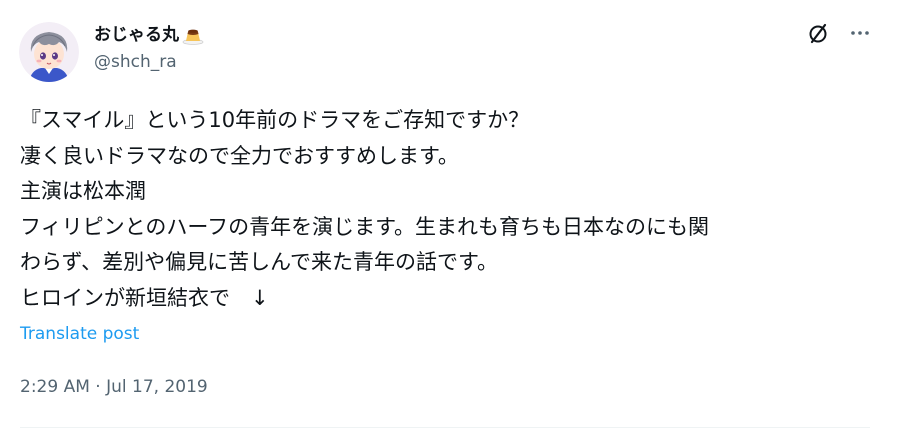  I want to click on divider, so click(445, 427).